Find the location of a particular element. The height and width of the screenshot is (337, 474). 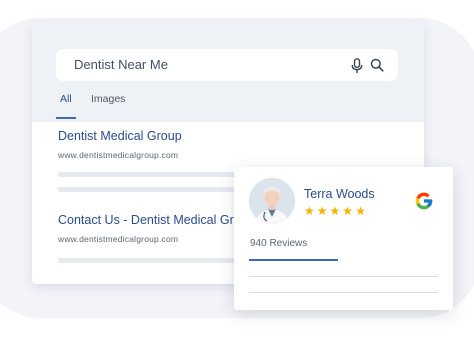

reviewer-name: Terra Woods is located at coordinates (339, 194).